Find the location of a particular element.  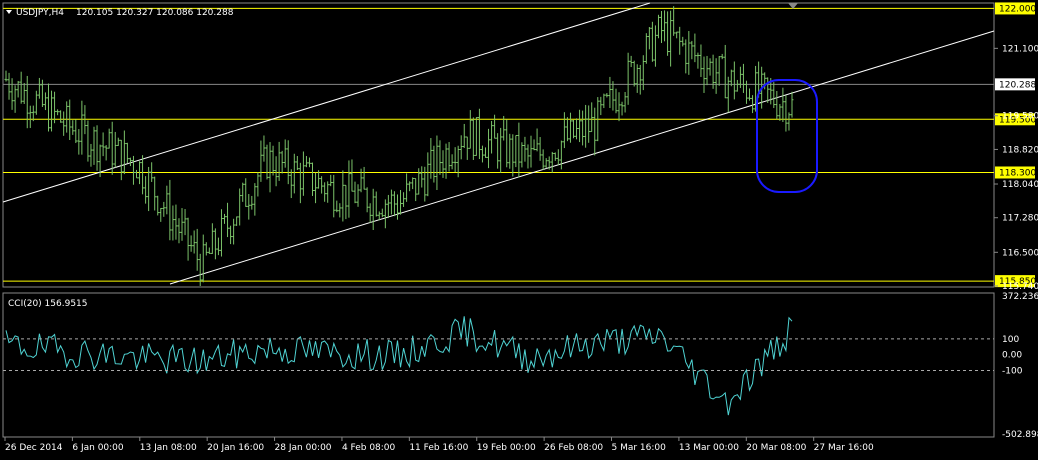

cci-tick-label: -100 is located at coordinates (1012, 371).